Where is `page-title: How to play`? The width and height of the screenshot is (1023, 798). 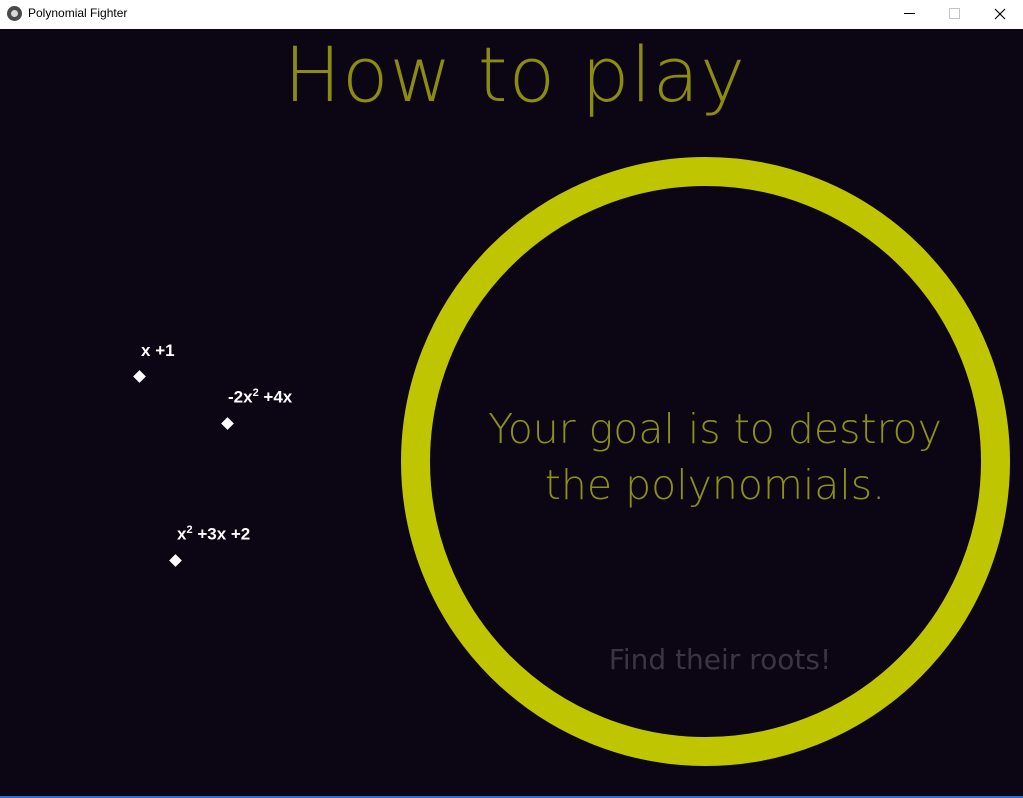 page-title: How to play is located at coordinates (515, 74).